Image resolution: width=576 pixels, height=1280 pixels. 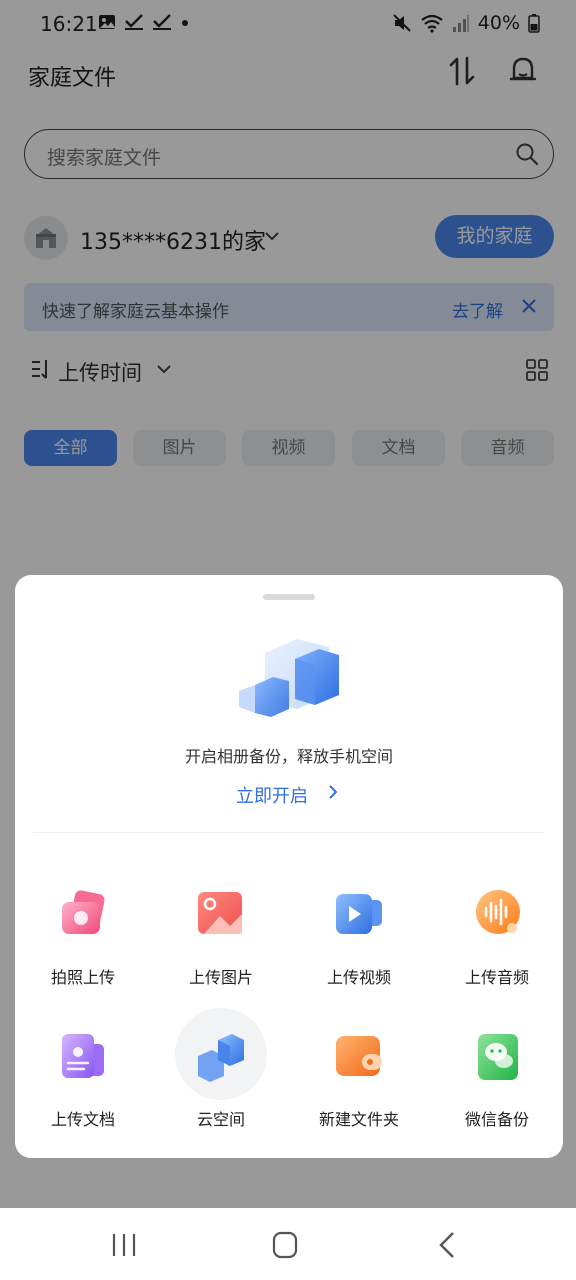 I want to click on backup-promo-text: 开启相册备份，释放手机空间, so click(x=288, y=756).